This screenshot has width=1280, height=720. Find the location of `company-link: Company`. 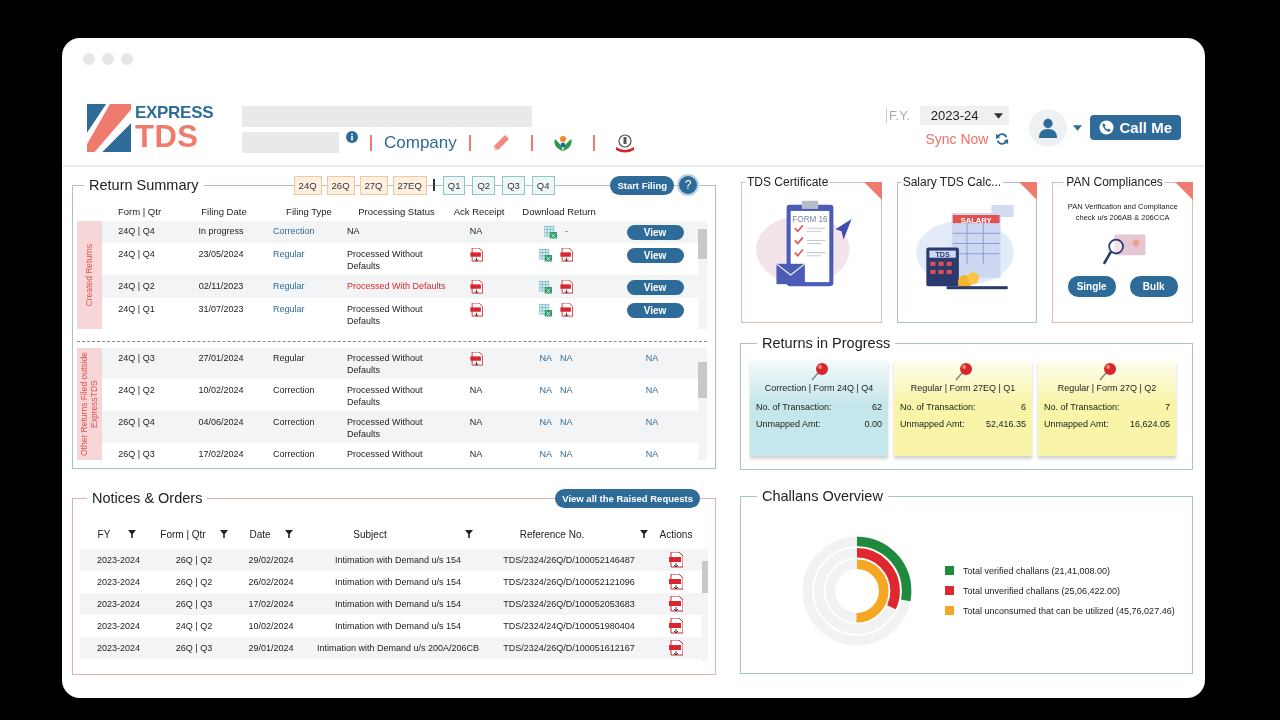

company-link: Company is located at coordinates (420, 142).